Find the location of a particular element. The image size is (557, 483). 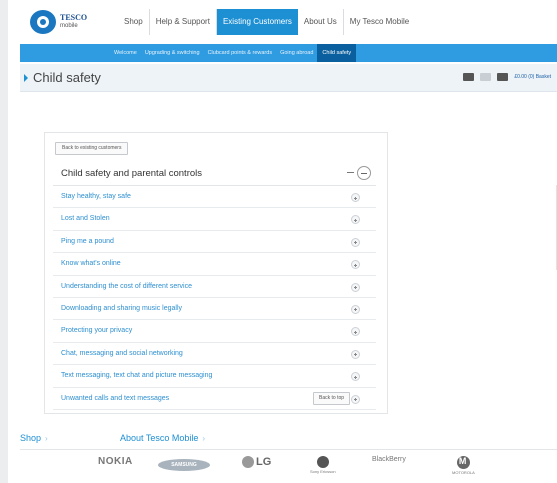

accordion-item: Downloading and sharing music legally is located at coordinates (214, 309).